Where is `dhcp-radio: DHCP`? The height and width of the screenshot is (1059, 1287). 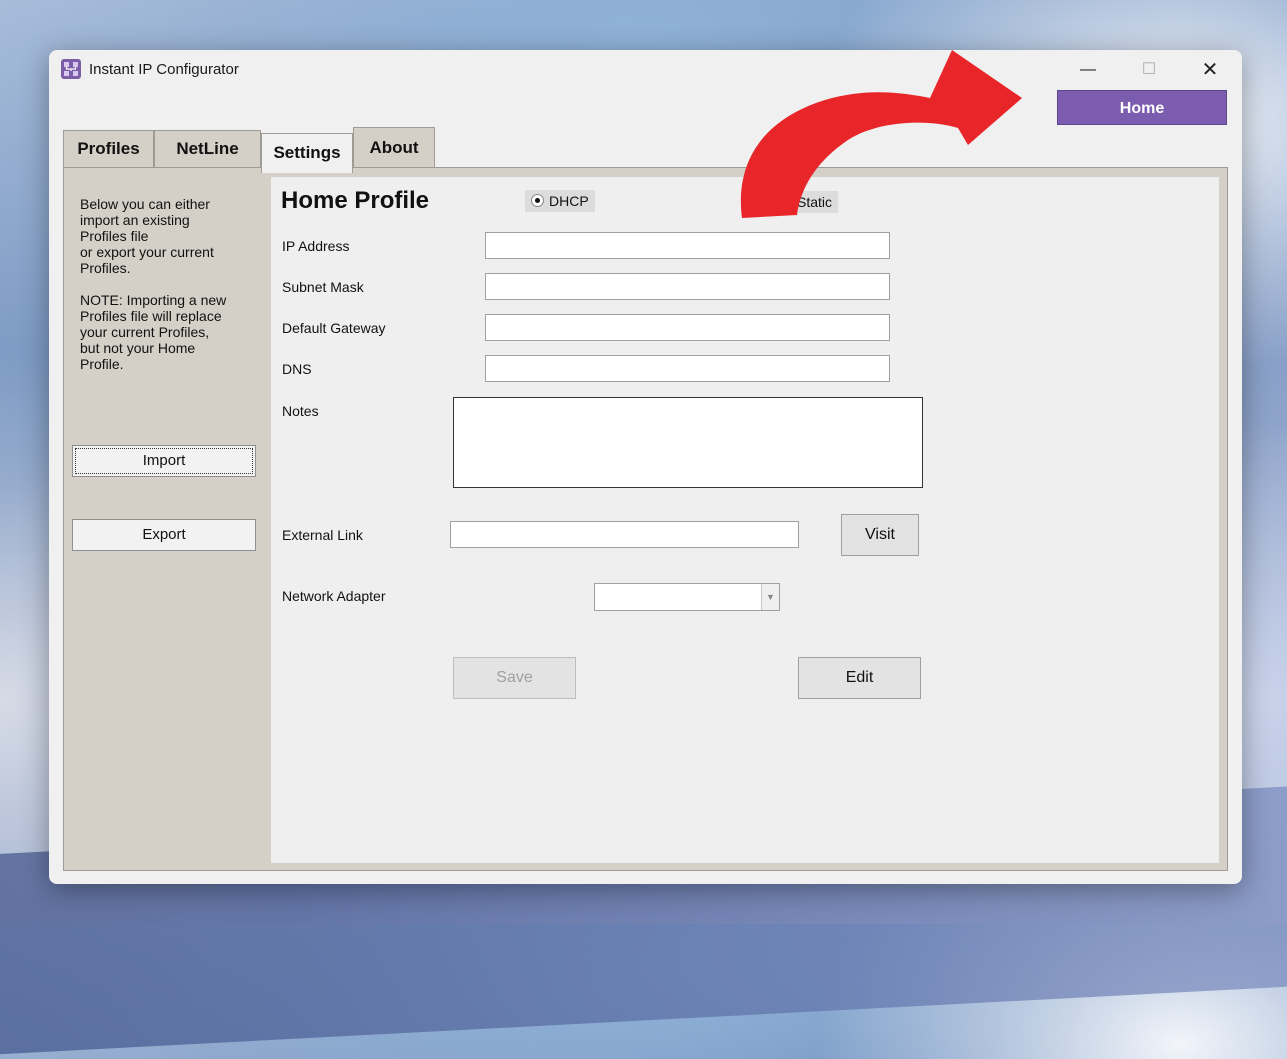 dhcp-radio: DHCP is located at coordinates (560, 201).